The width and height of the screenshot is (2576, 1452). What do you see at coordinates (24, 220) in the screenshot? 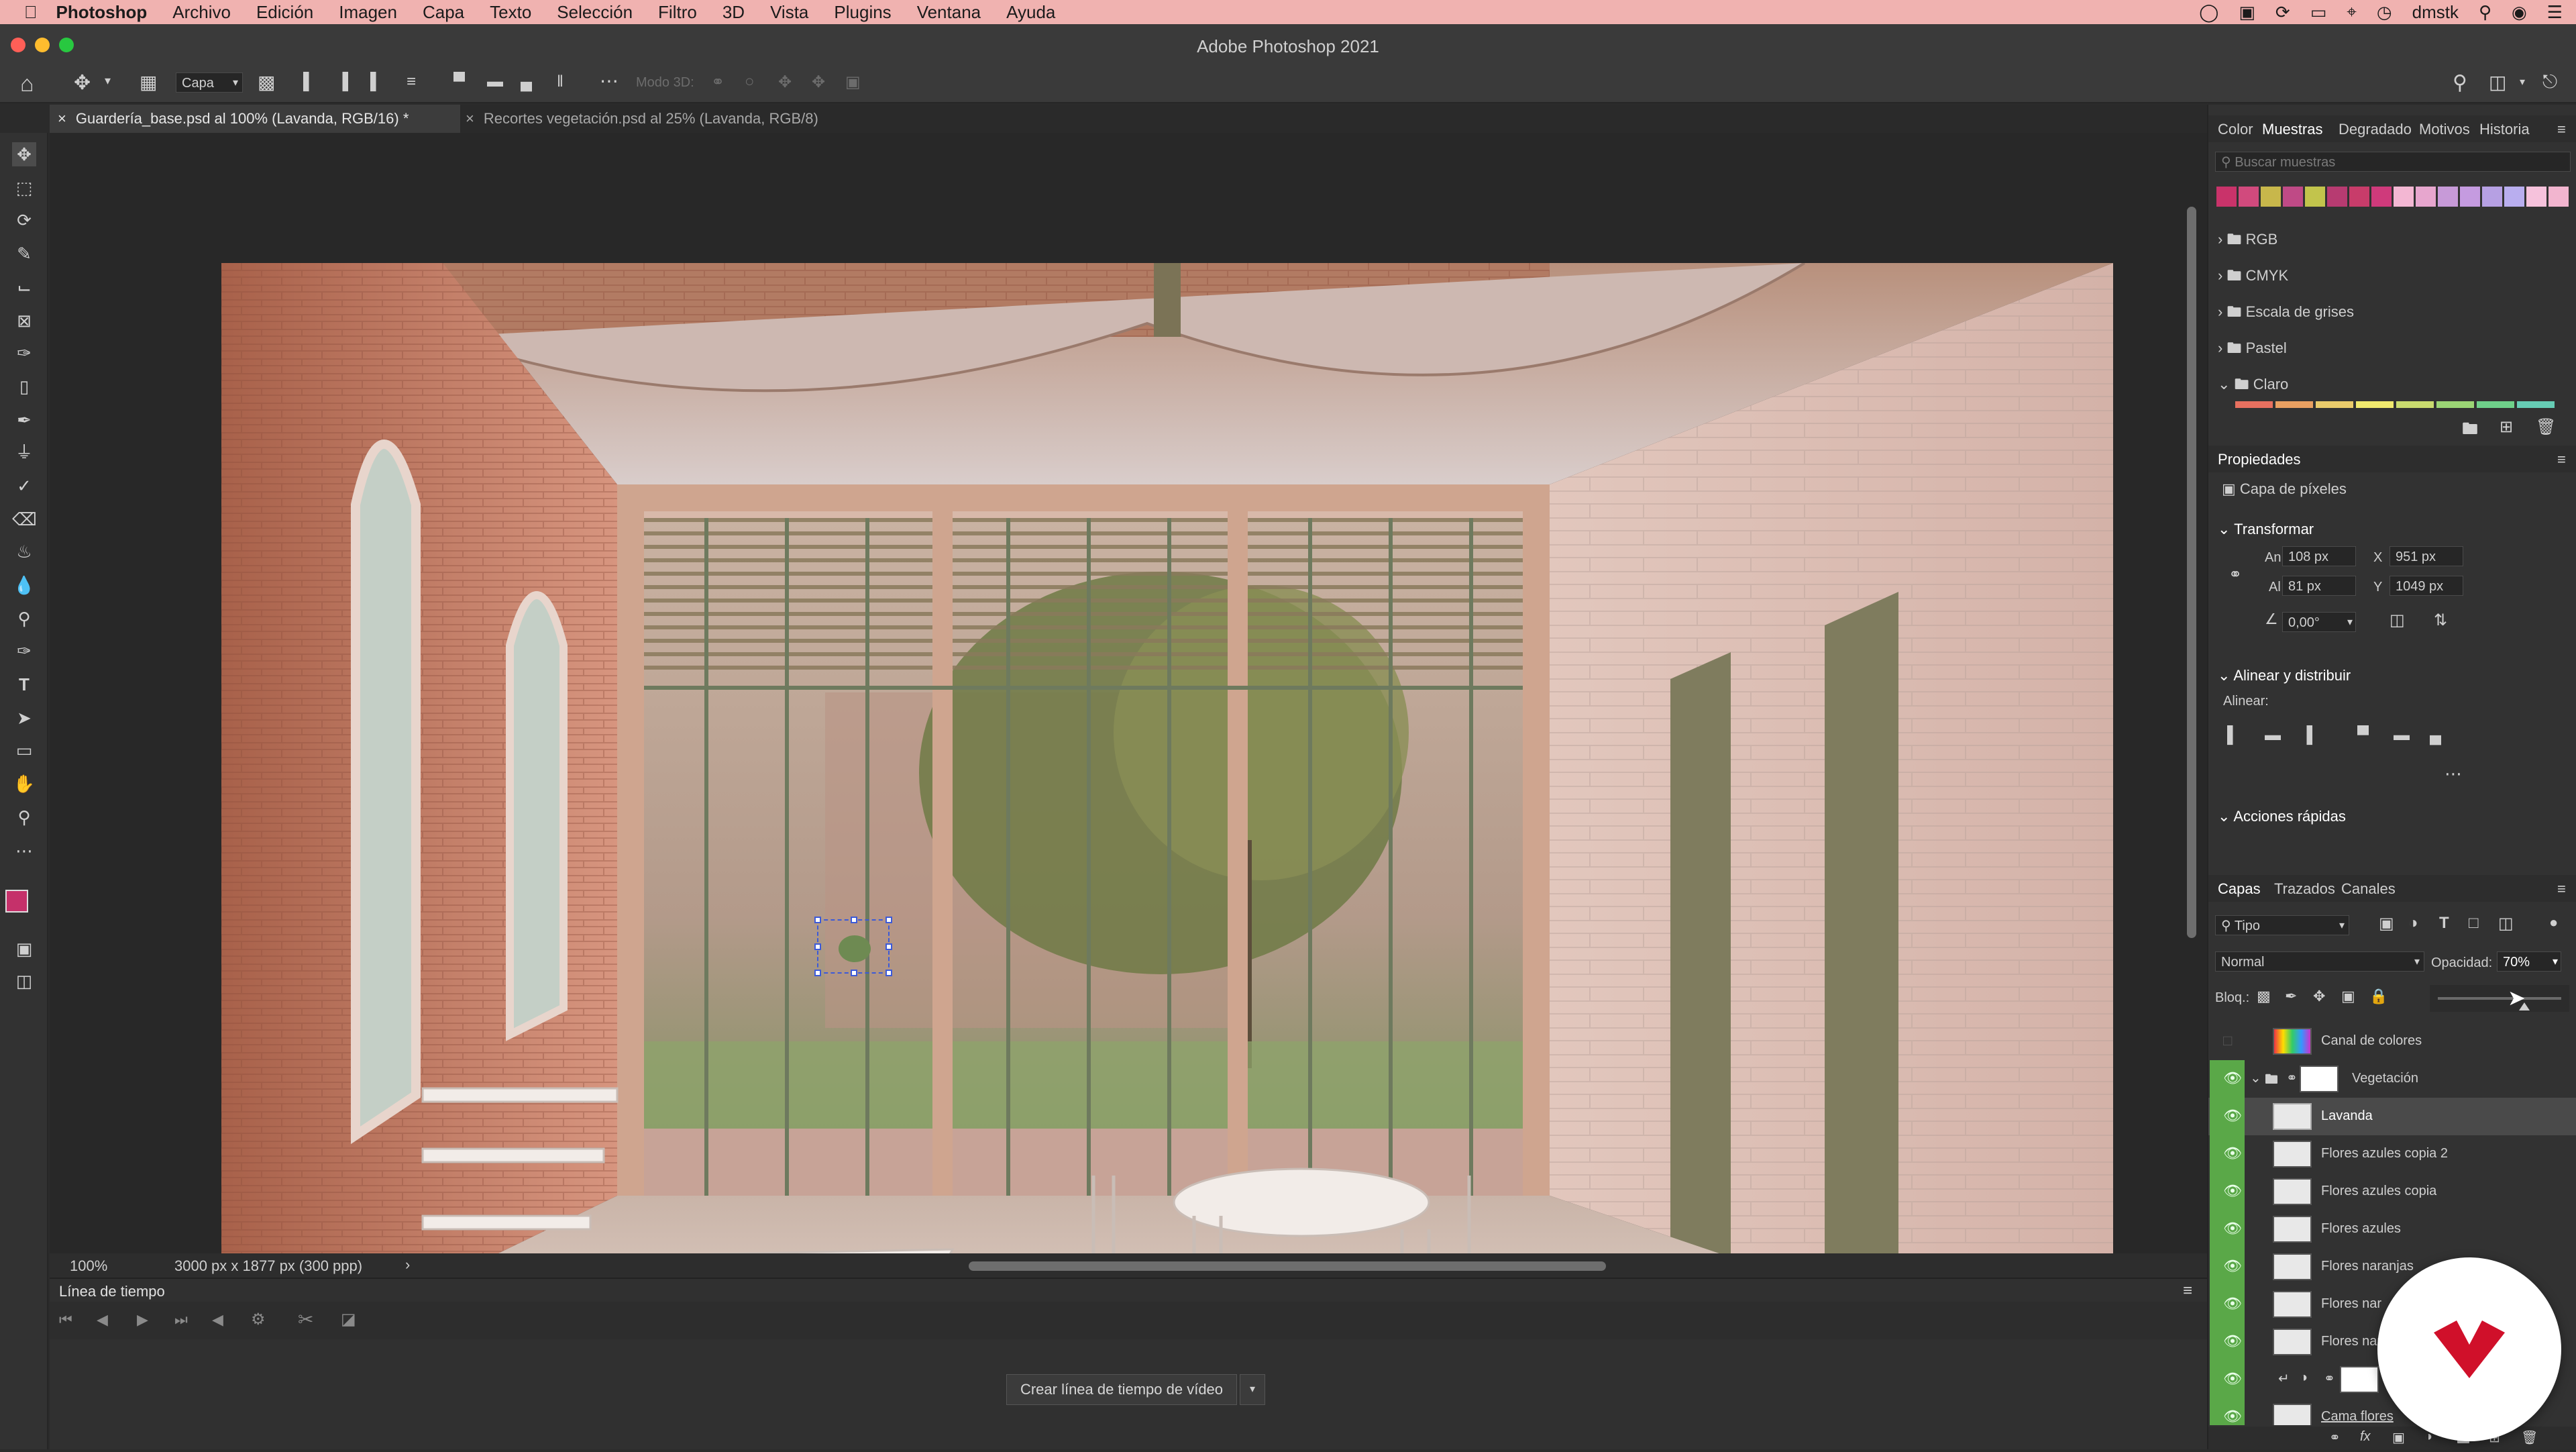
I see `lasso-tool-icon: ⟳` at bounding box center [24, 220].